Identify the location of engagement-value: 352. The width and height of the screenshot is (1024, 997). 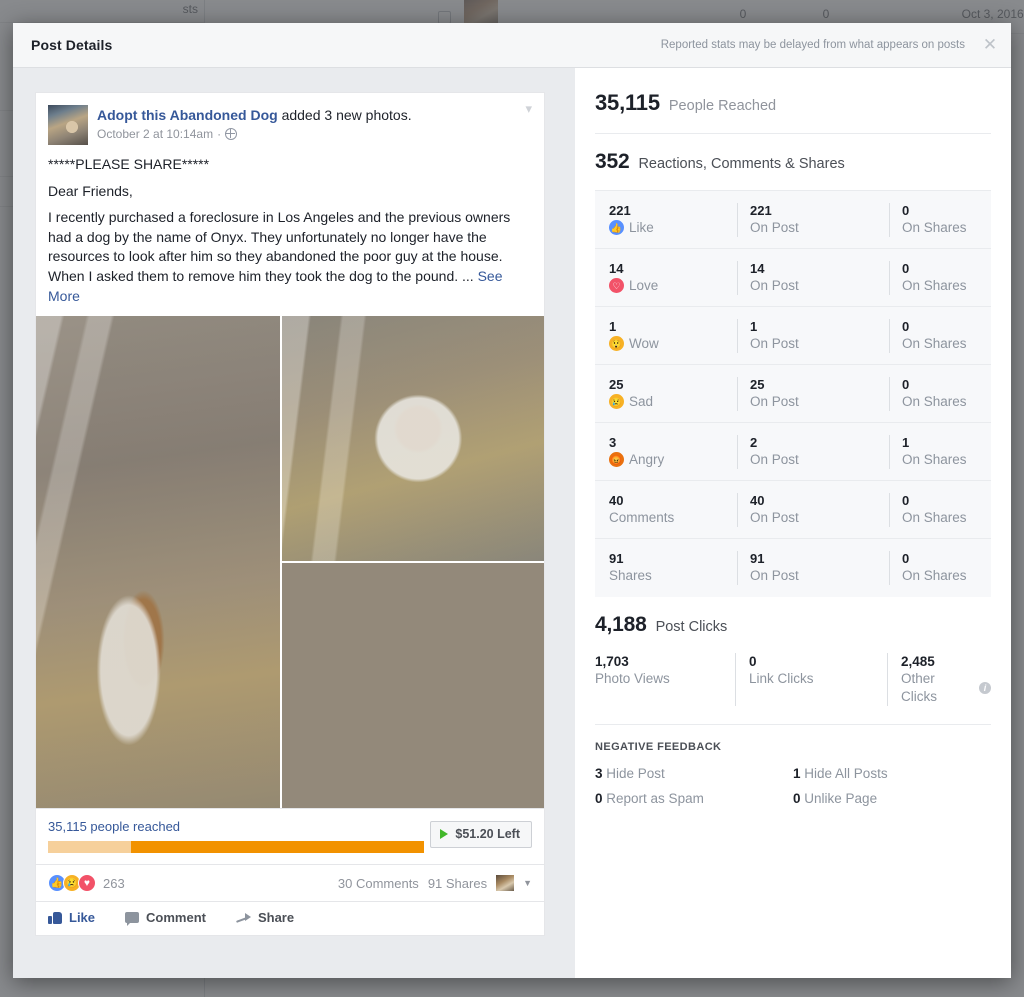
(612, 161).